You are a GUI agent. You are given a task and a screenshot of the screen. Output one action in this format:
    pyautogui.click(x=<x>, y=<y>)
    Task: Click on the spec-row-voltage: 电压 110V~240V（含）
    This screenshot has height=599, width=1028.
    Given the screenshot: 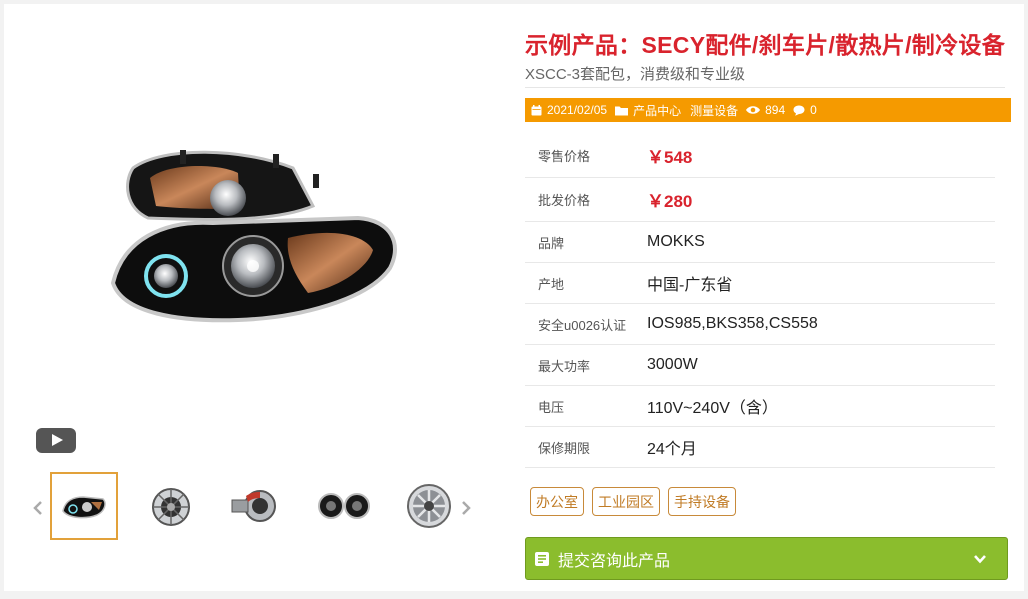 What is the action you would take?
    pyautogui.click(x=760, y=406)
    